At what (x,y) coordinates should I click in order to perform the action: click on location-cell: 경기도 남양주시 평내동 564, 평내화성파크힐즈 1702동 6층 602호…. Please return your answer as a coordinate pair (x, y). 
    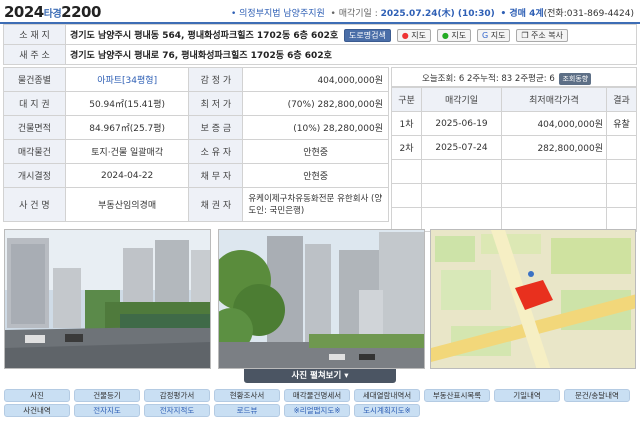
    Looking at the image, I should click on (351, 34).